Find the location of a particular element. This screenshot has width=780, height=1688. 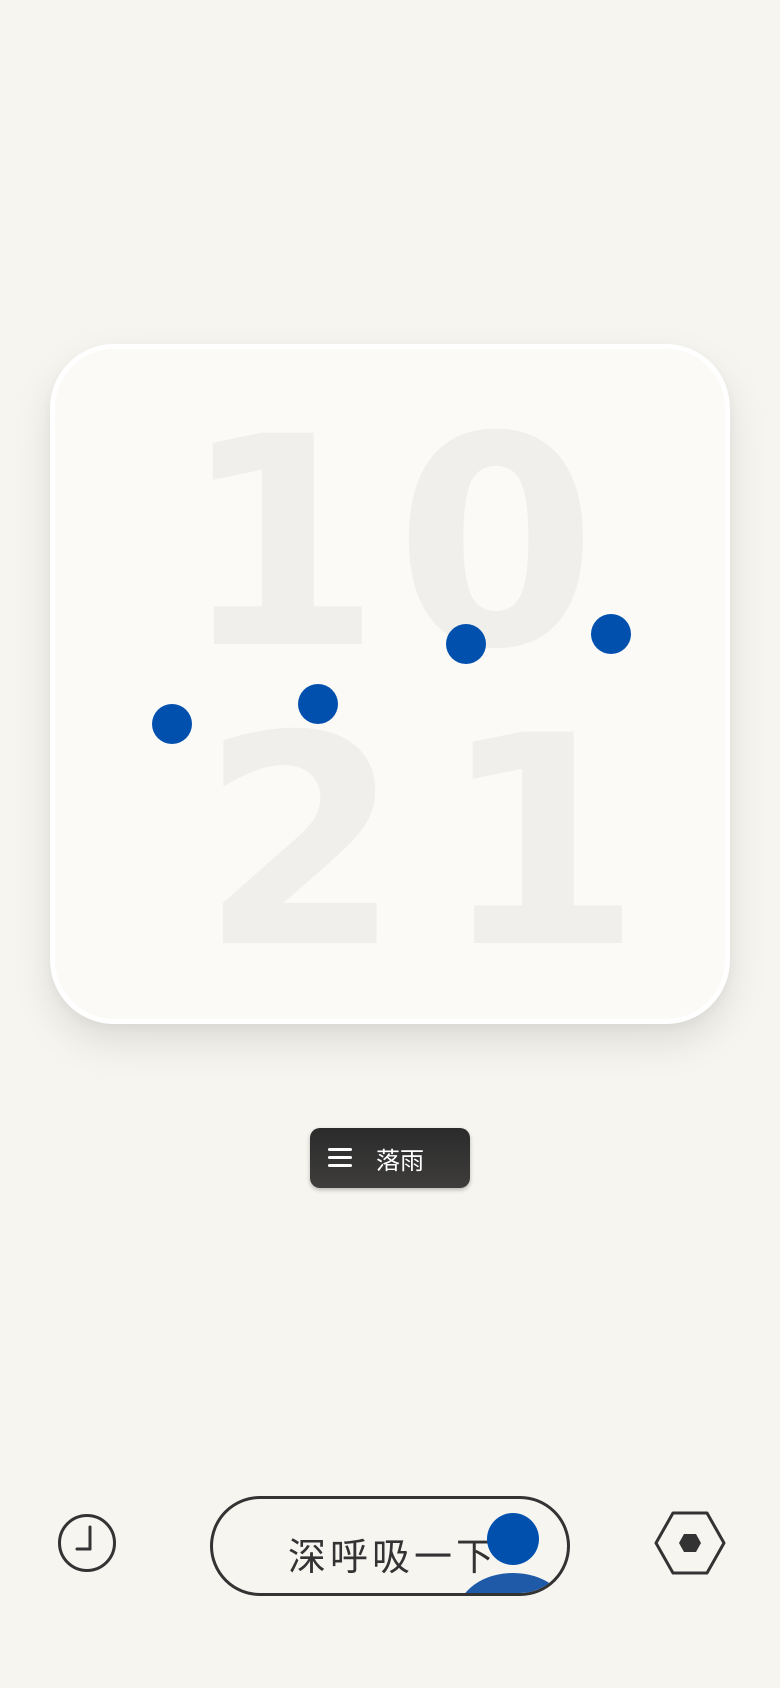

settings-button is located at coordinates (690, 1543).